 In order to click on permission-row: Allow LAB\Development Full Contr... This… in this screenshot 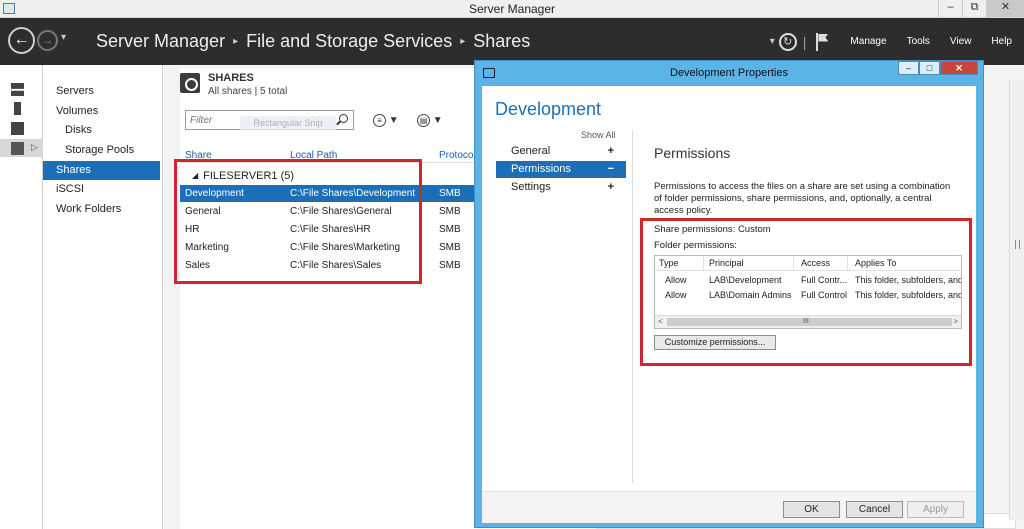, I will do `click(808, 280)`.